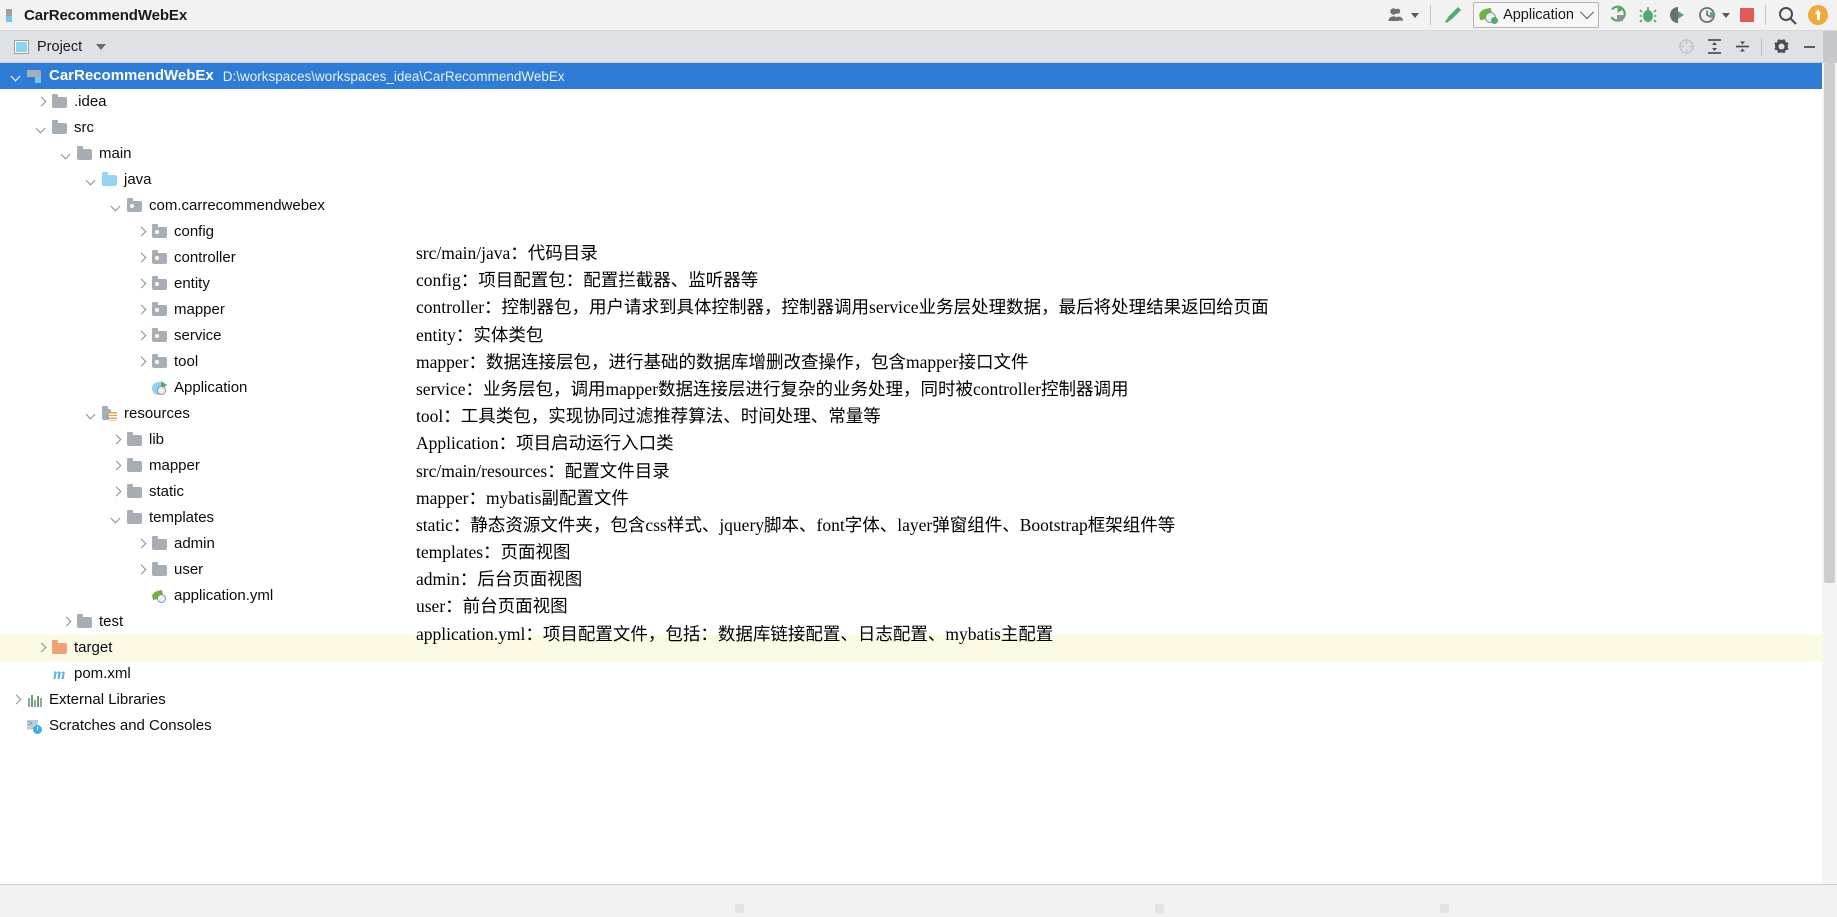 Image resolution: width=1837 pixels, height=917 pixels. What do you see at coordinates (199, 309) in the screenshot?
I see `tree-node-label: mapper` at bounding box center [199, 309].